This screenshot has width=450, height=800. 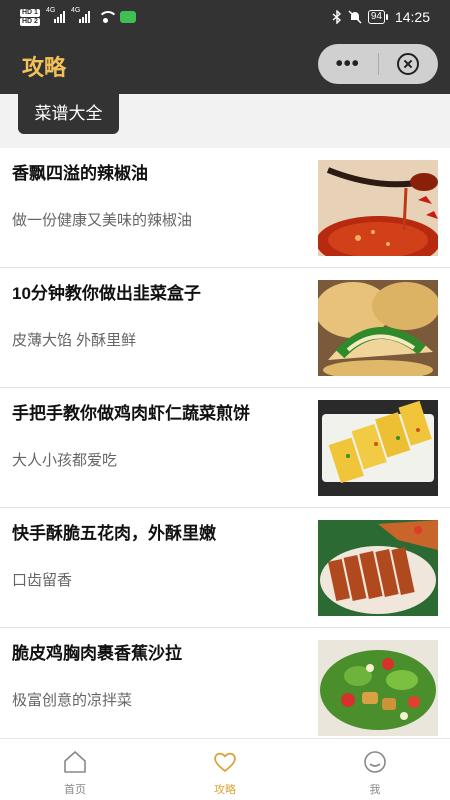 I want to click on status-left: HD 1 HD 2 4G 4G, so click(x=78, y=17).